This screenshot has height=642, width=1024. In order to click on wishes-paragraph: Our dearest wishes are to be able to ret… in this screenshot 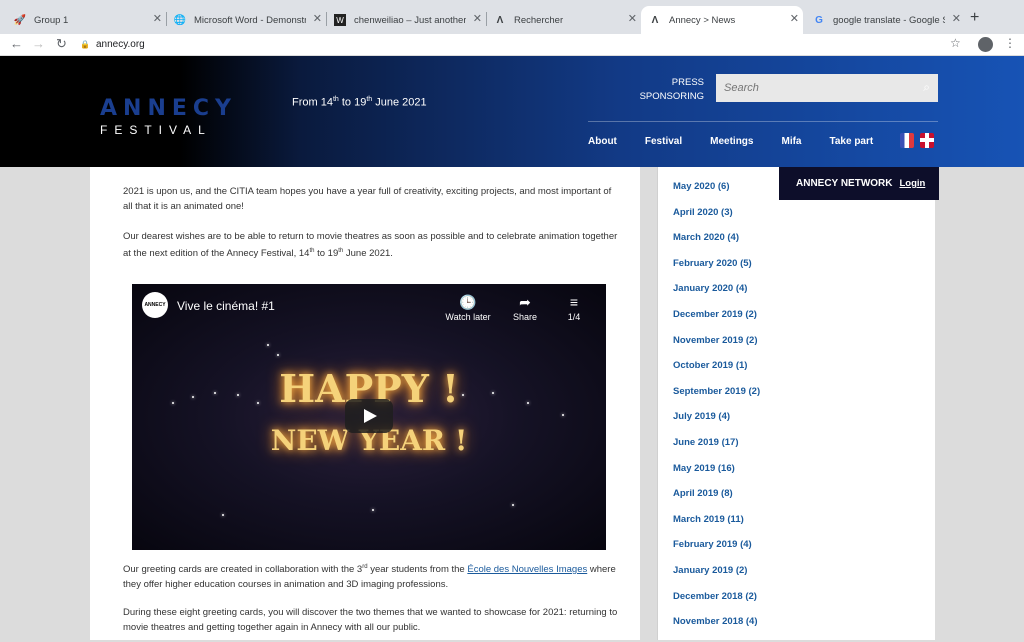, I will do `click(373, 245)`.